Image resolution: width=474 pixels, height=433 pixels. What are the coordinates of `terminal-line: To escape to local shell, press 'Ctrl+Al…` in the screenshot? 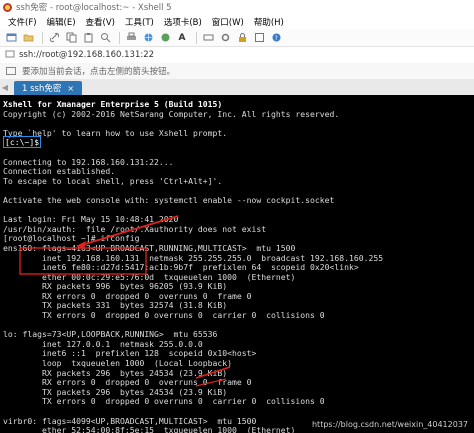 It's located at (113, 180).